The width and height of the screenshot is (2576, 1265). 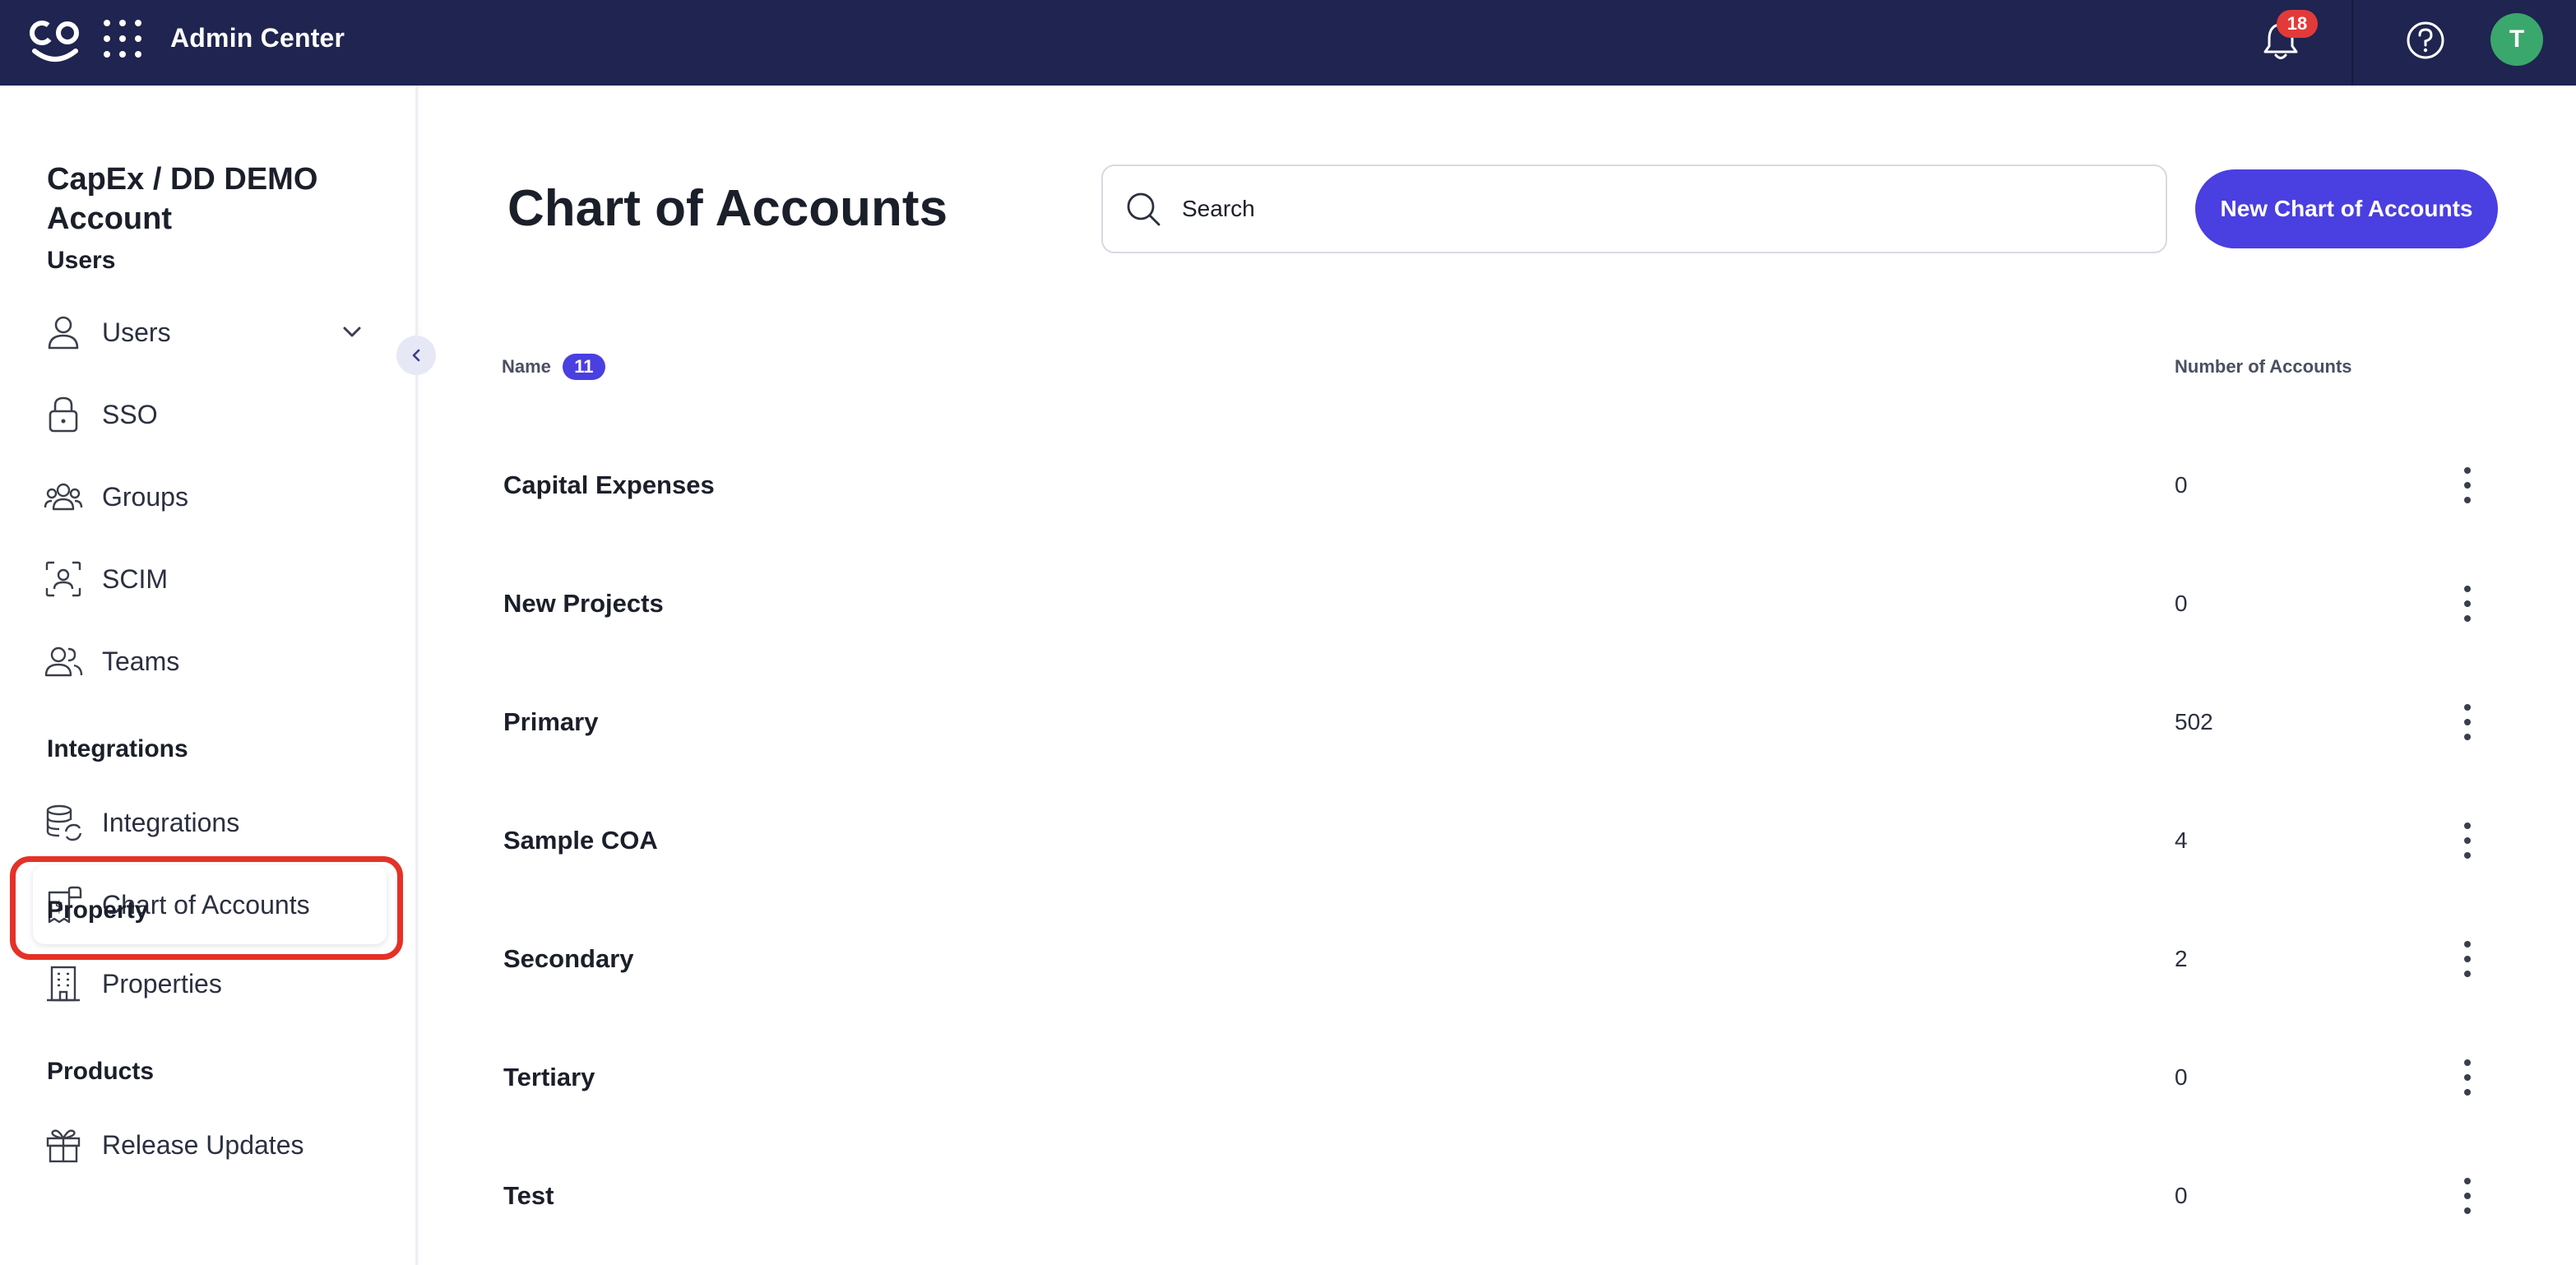 What do you see at coordinates (257, 38) in the screenshot?
I see `app-title: Admin Center` at bounding box center [257, 38].